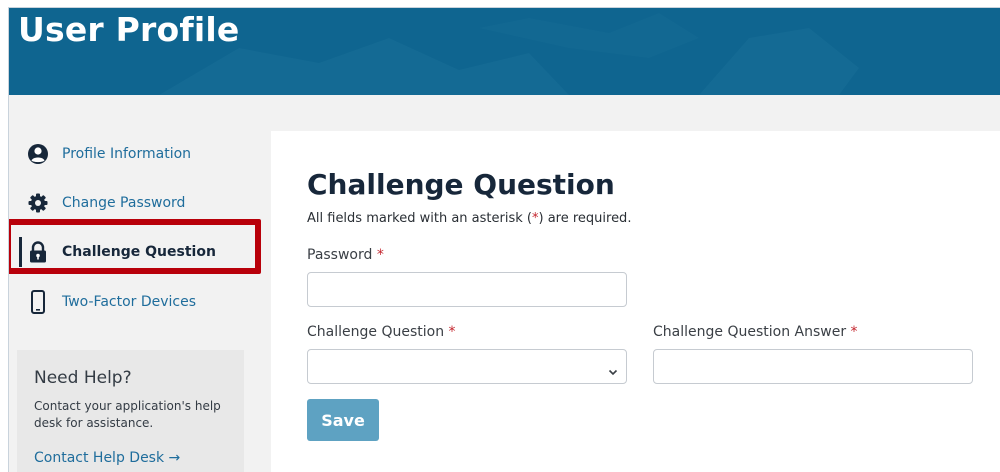 The height and width of the screenshot is (472, 1000). Describe the element at coordinates (127, 154) in the screenshot. I see `sidebar-item-label: Profile Information` at that location.